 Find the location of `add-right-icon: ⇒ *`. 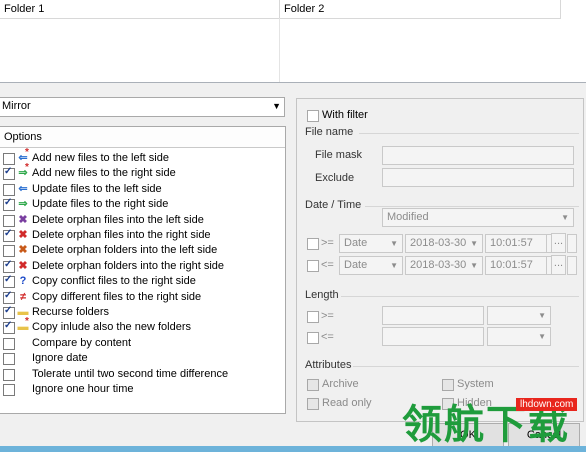

add-right-icon: ⇒ * is located at coordinates (23, 171).